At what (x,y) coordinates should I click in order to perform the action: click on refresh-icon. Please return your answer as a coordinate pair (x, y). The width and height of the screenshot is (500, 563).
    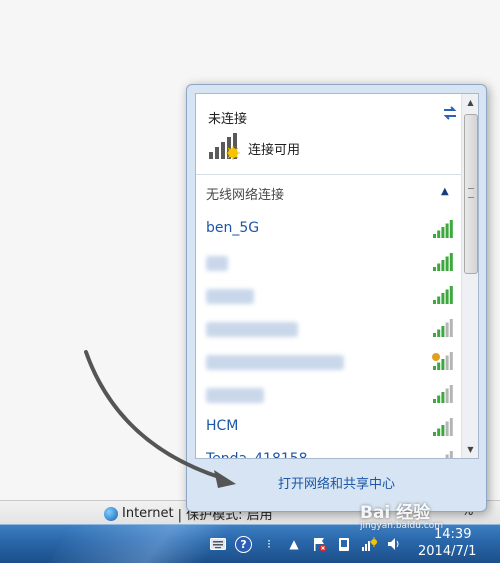
    Looking at the image, I should click on (450, 113).